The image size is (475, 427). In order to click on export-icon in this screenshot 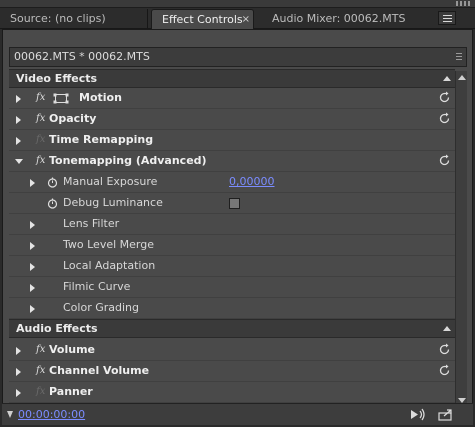, I will do `click(446, 414)`.